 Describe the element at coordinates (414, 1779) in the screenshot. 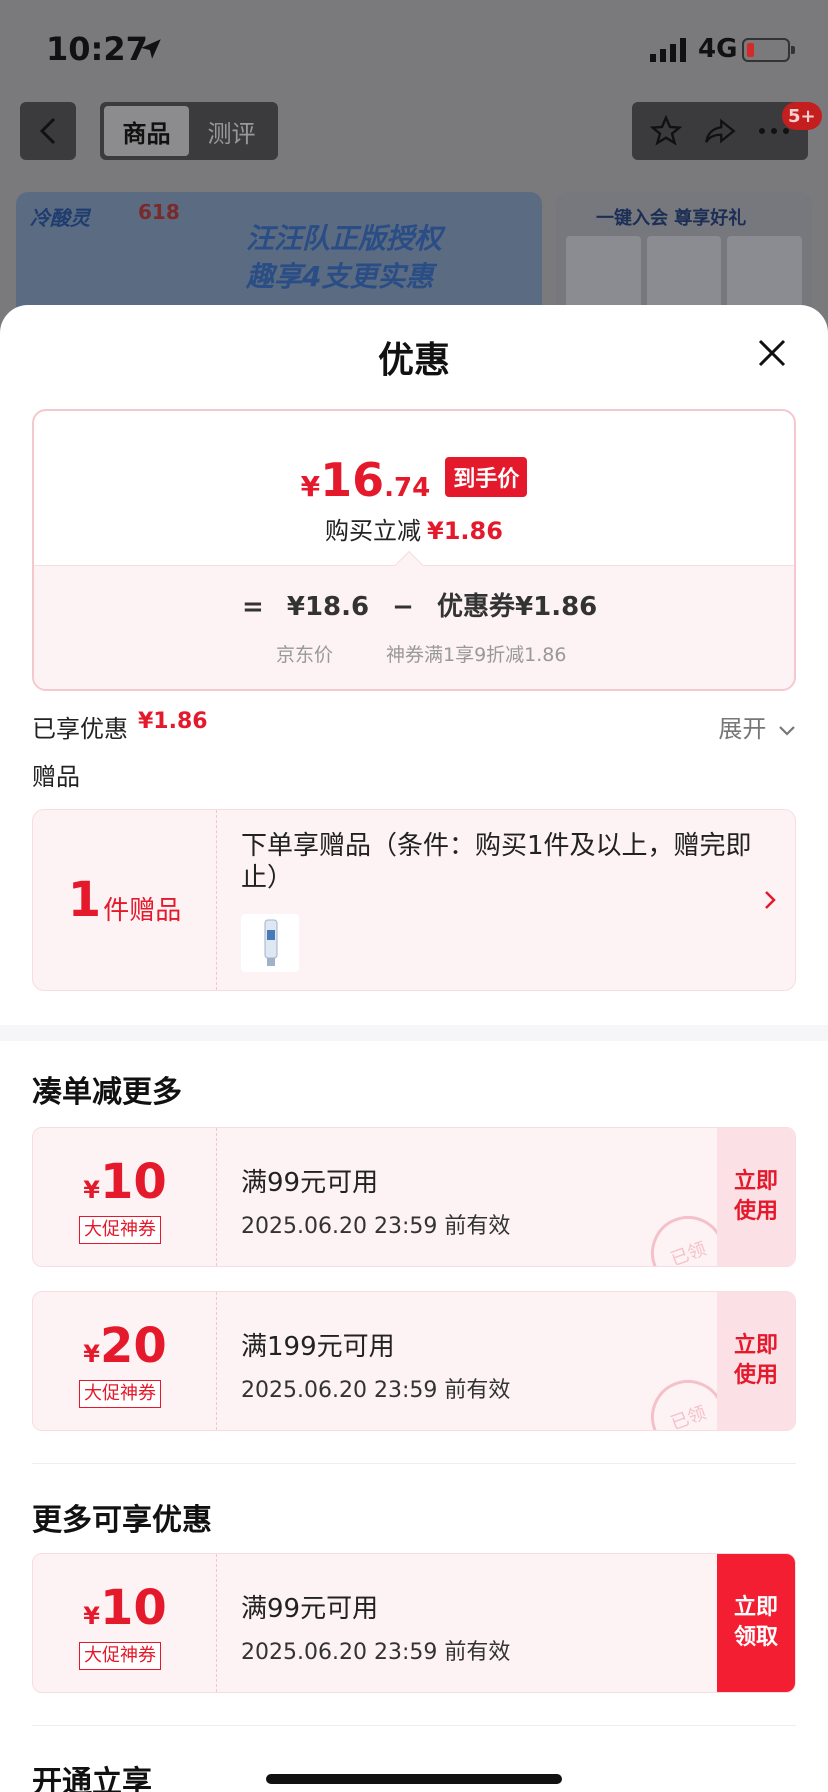

I see `home-indicator` at that location.